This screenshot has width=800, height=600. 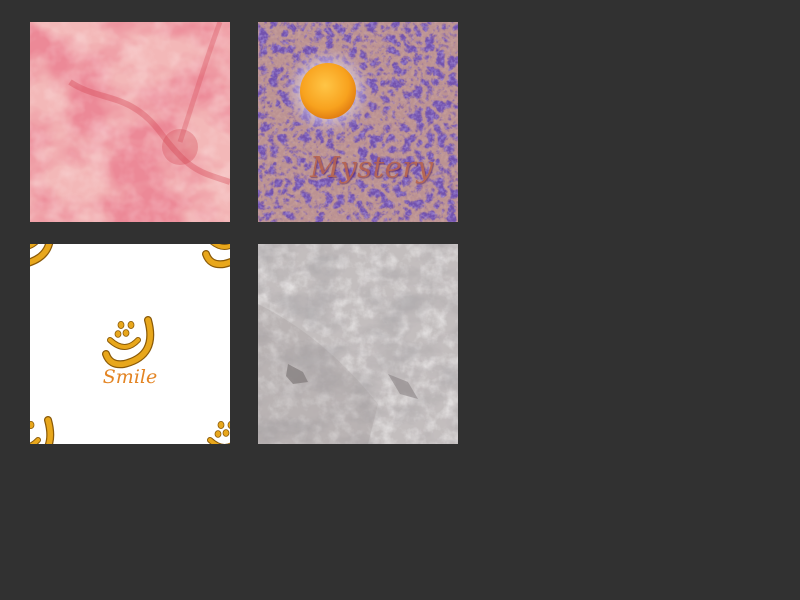 I want to click on purple-texture-sun, so click(x=358, y=122).